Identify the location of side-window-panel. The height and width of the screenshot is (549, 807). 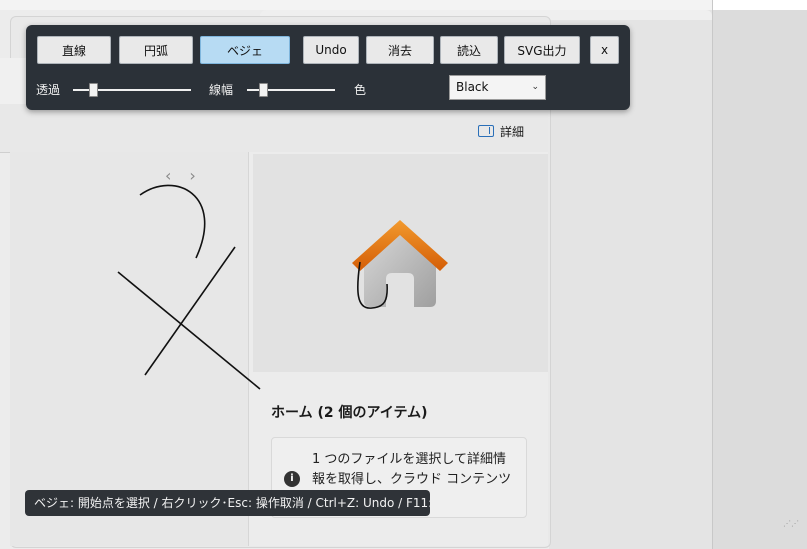
(759, 274).